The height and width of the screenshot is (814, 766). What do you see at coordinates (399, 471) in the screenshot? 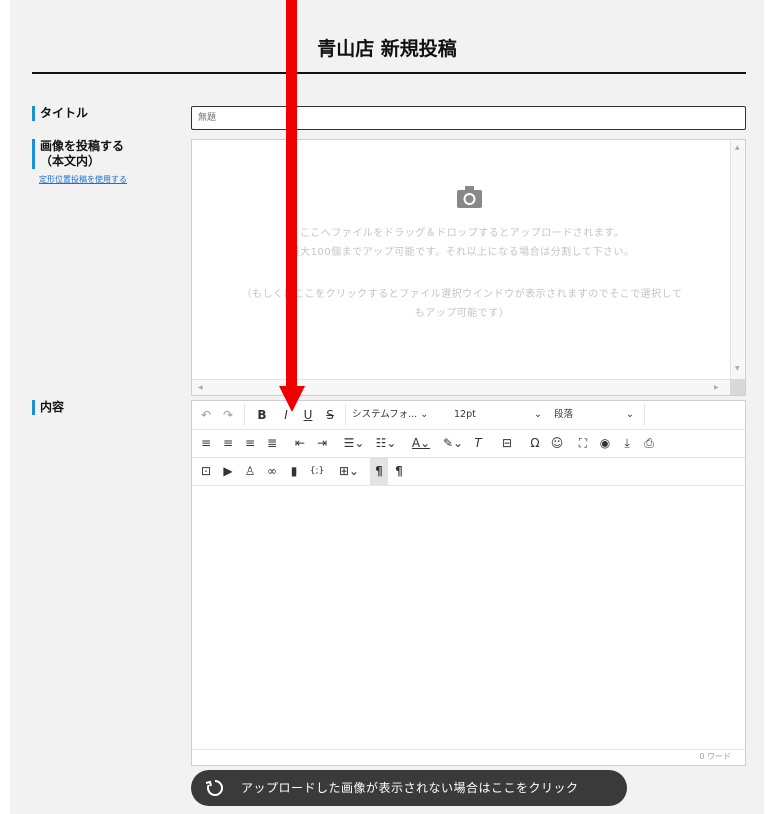
I see `rtl-icon: ¶` at bounding box center [399, 471].